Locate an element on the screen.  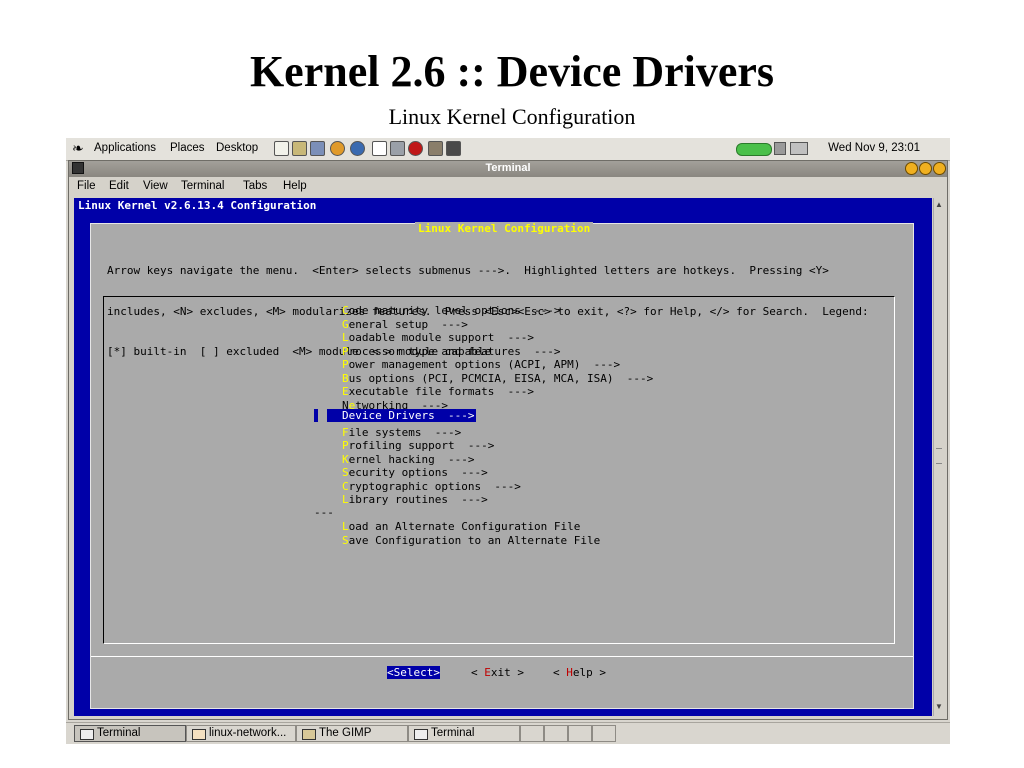
task-gimp: The GIMP is located at coordinates (352, 733).